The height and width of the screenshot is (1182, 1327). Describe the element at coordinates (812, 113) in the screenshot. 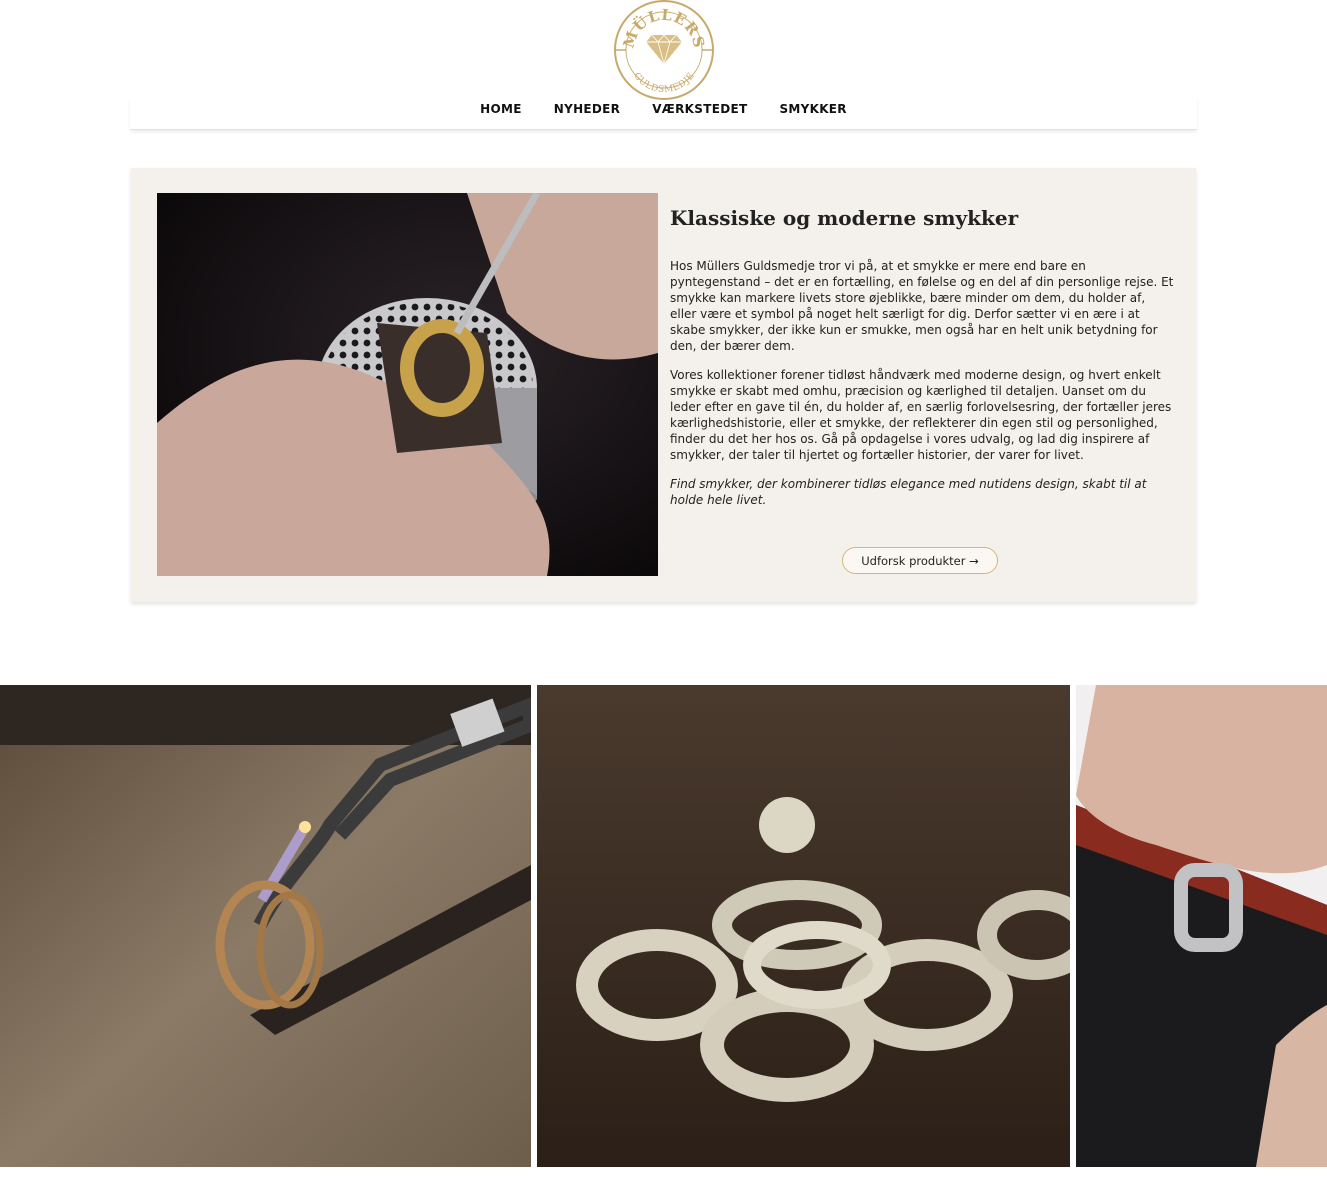

I see `nav-smykker: SMYKKER` at that location.